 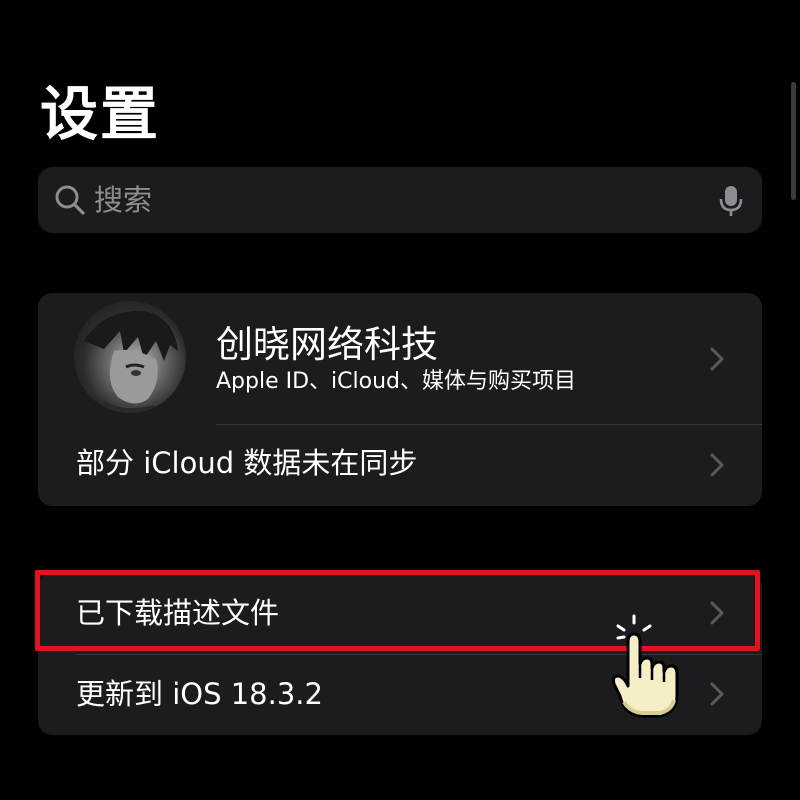 I want to click on icloud-sync-row: 部分 iCloud 数据未在同步, so click(x=400, y=465).